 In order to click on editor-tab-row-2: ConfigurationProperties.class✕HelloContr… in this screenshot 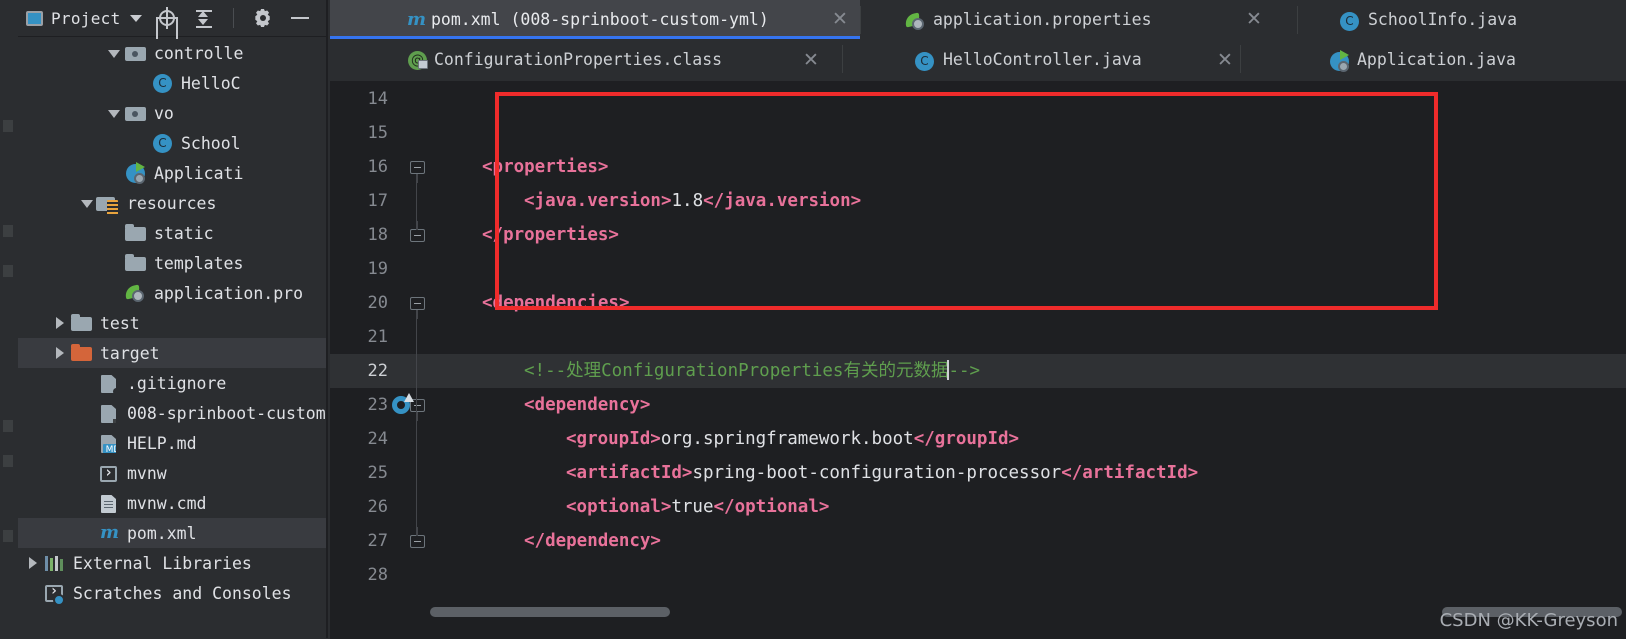, I will do `click(978, 60)`.